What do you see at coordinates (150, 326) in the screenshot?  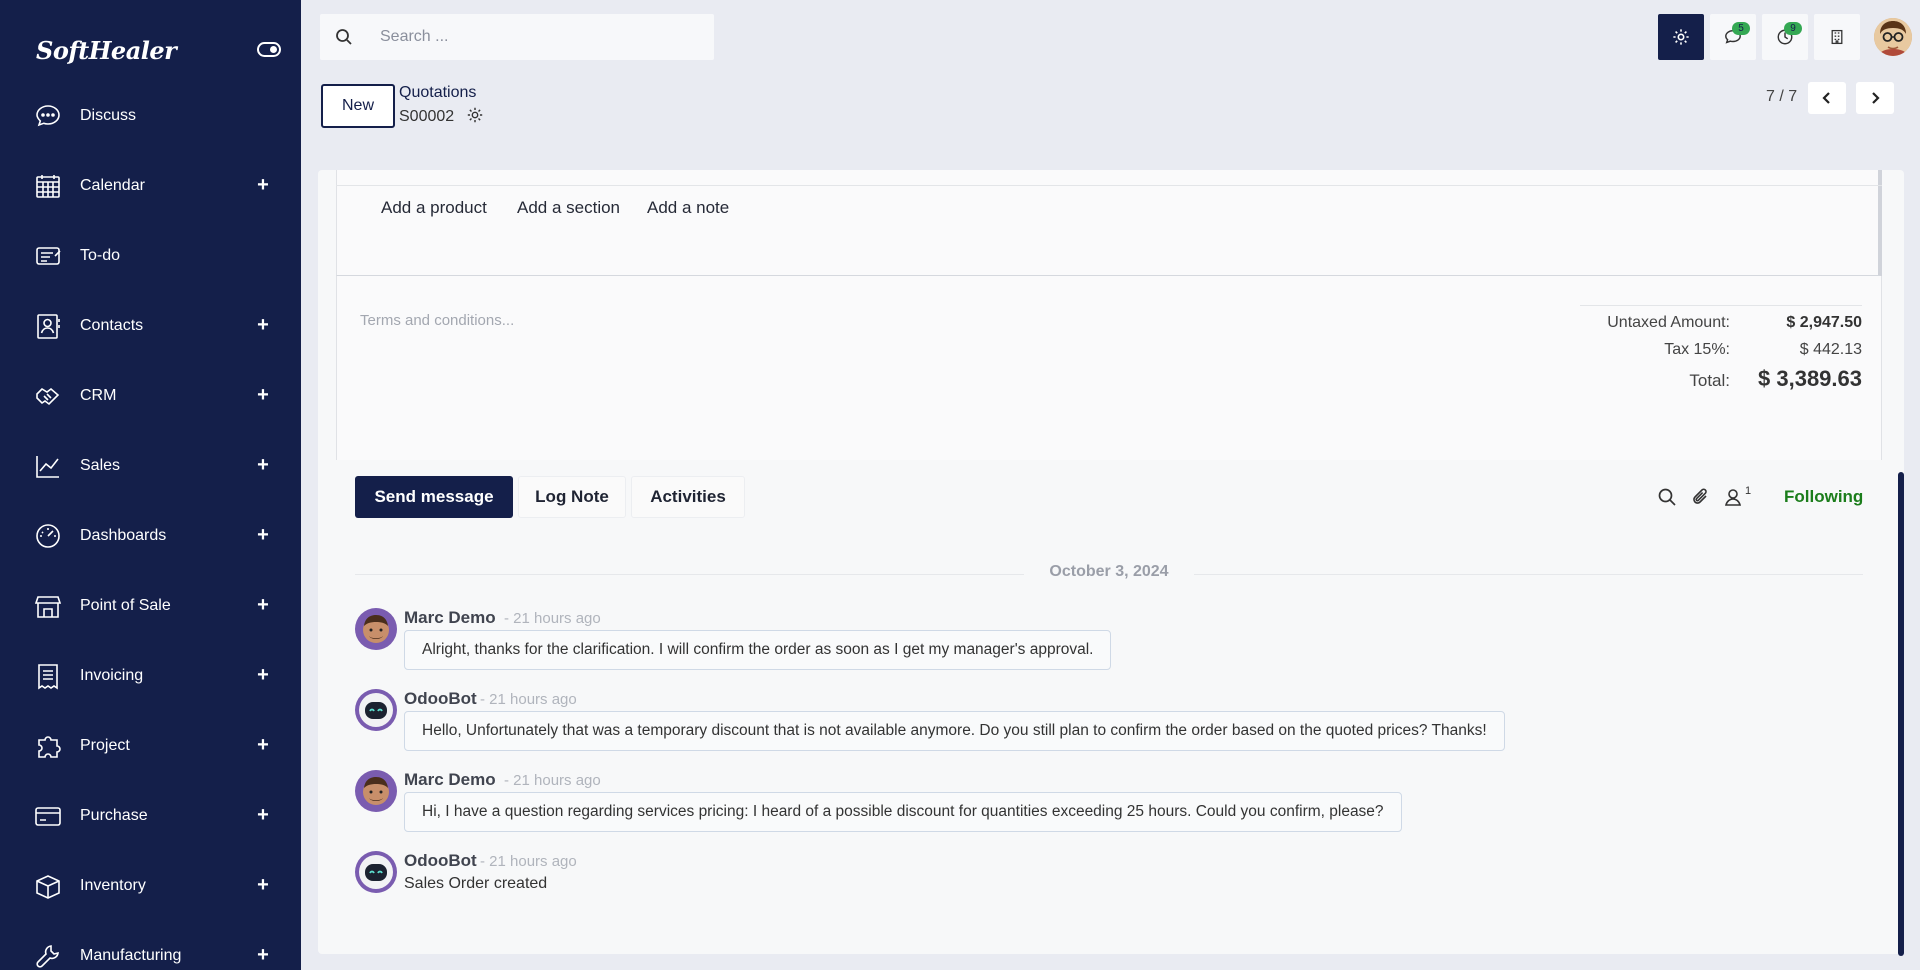 I see `sidebar-item-contacts: Contacts +` at bounding box center [150, 326].